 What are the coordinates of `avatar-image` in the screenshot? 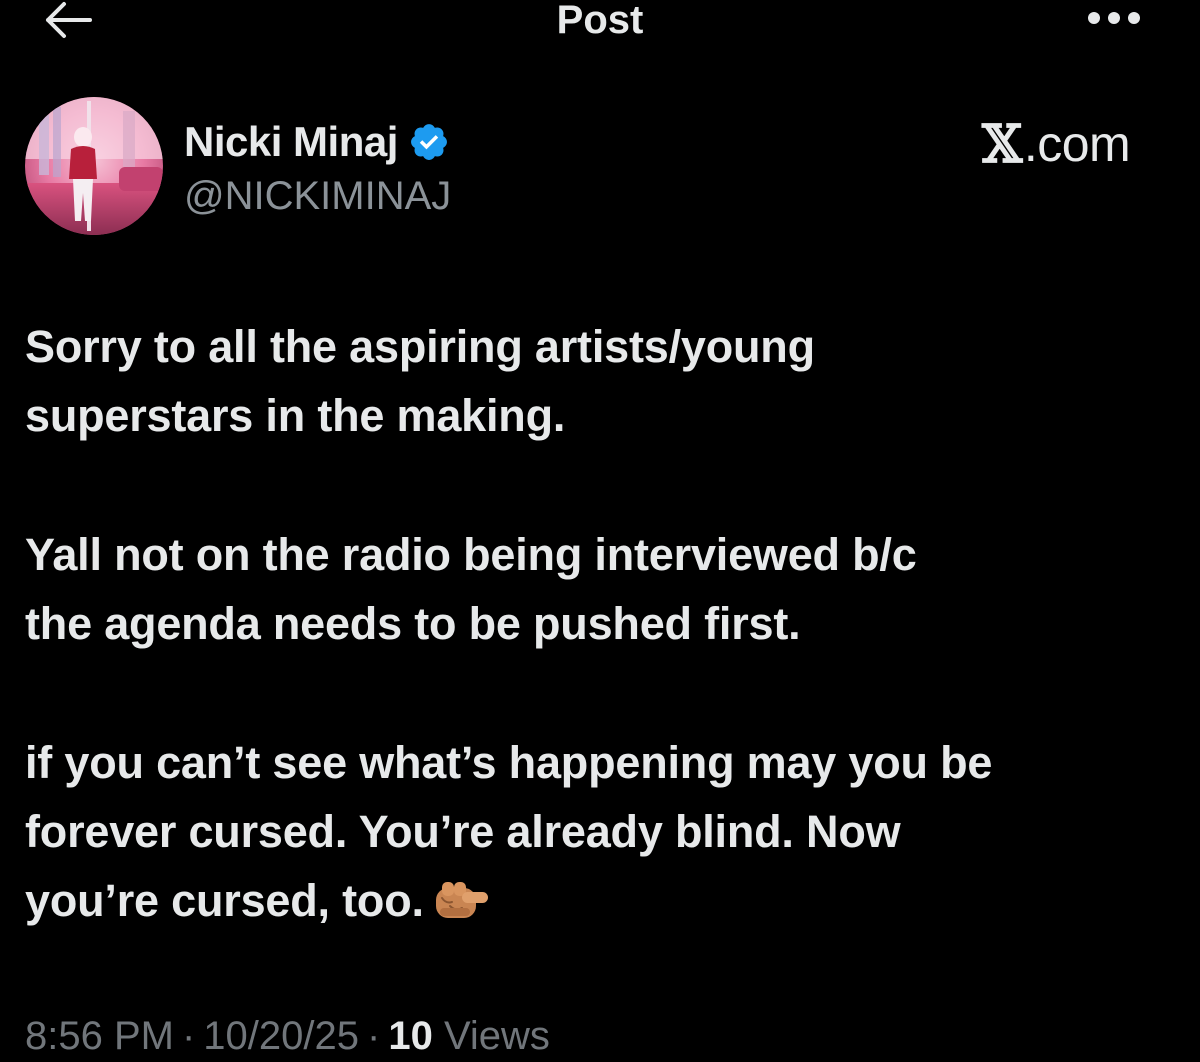 It's located at (94, 166).